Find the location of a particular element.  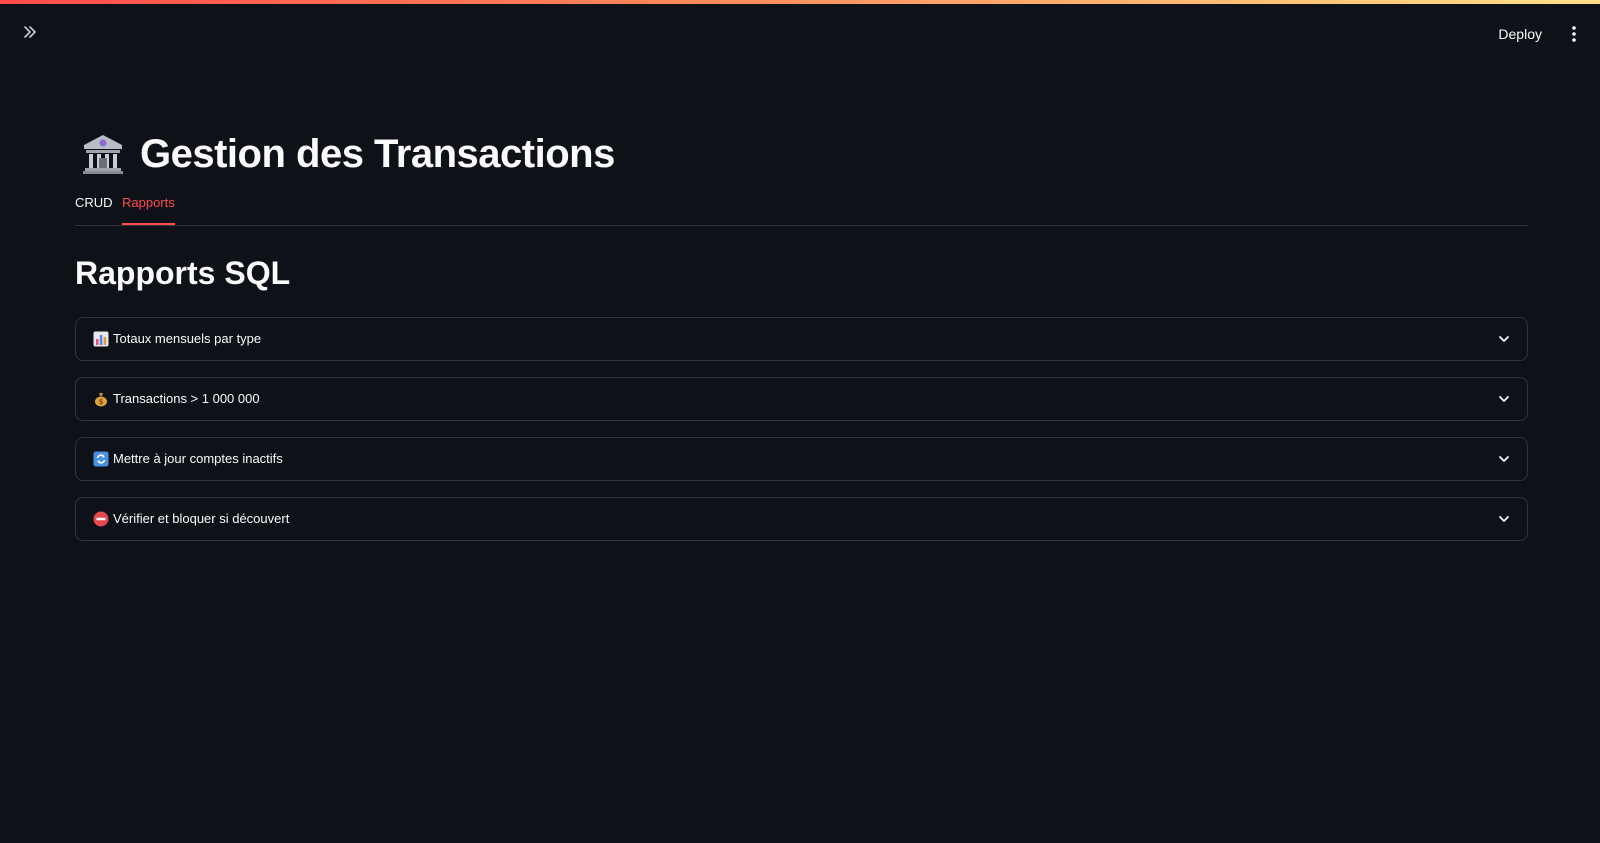

expander-verifier-decouvert: Vérifier et bloquer si découvert is located at coordinates (801, 519).